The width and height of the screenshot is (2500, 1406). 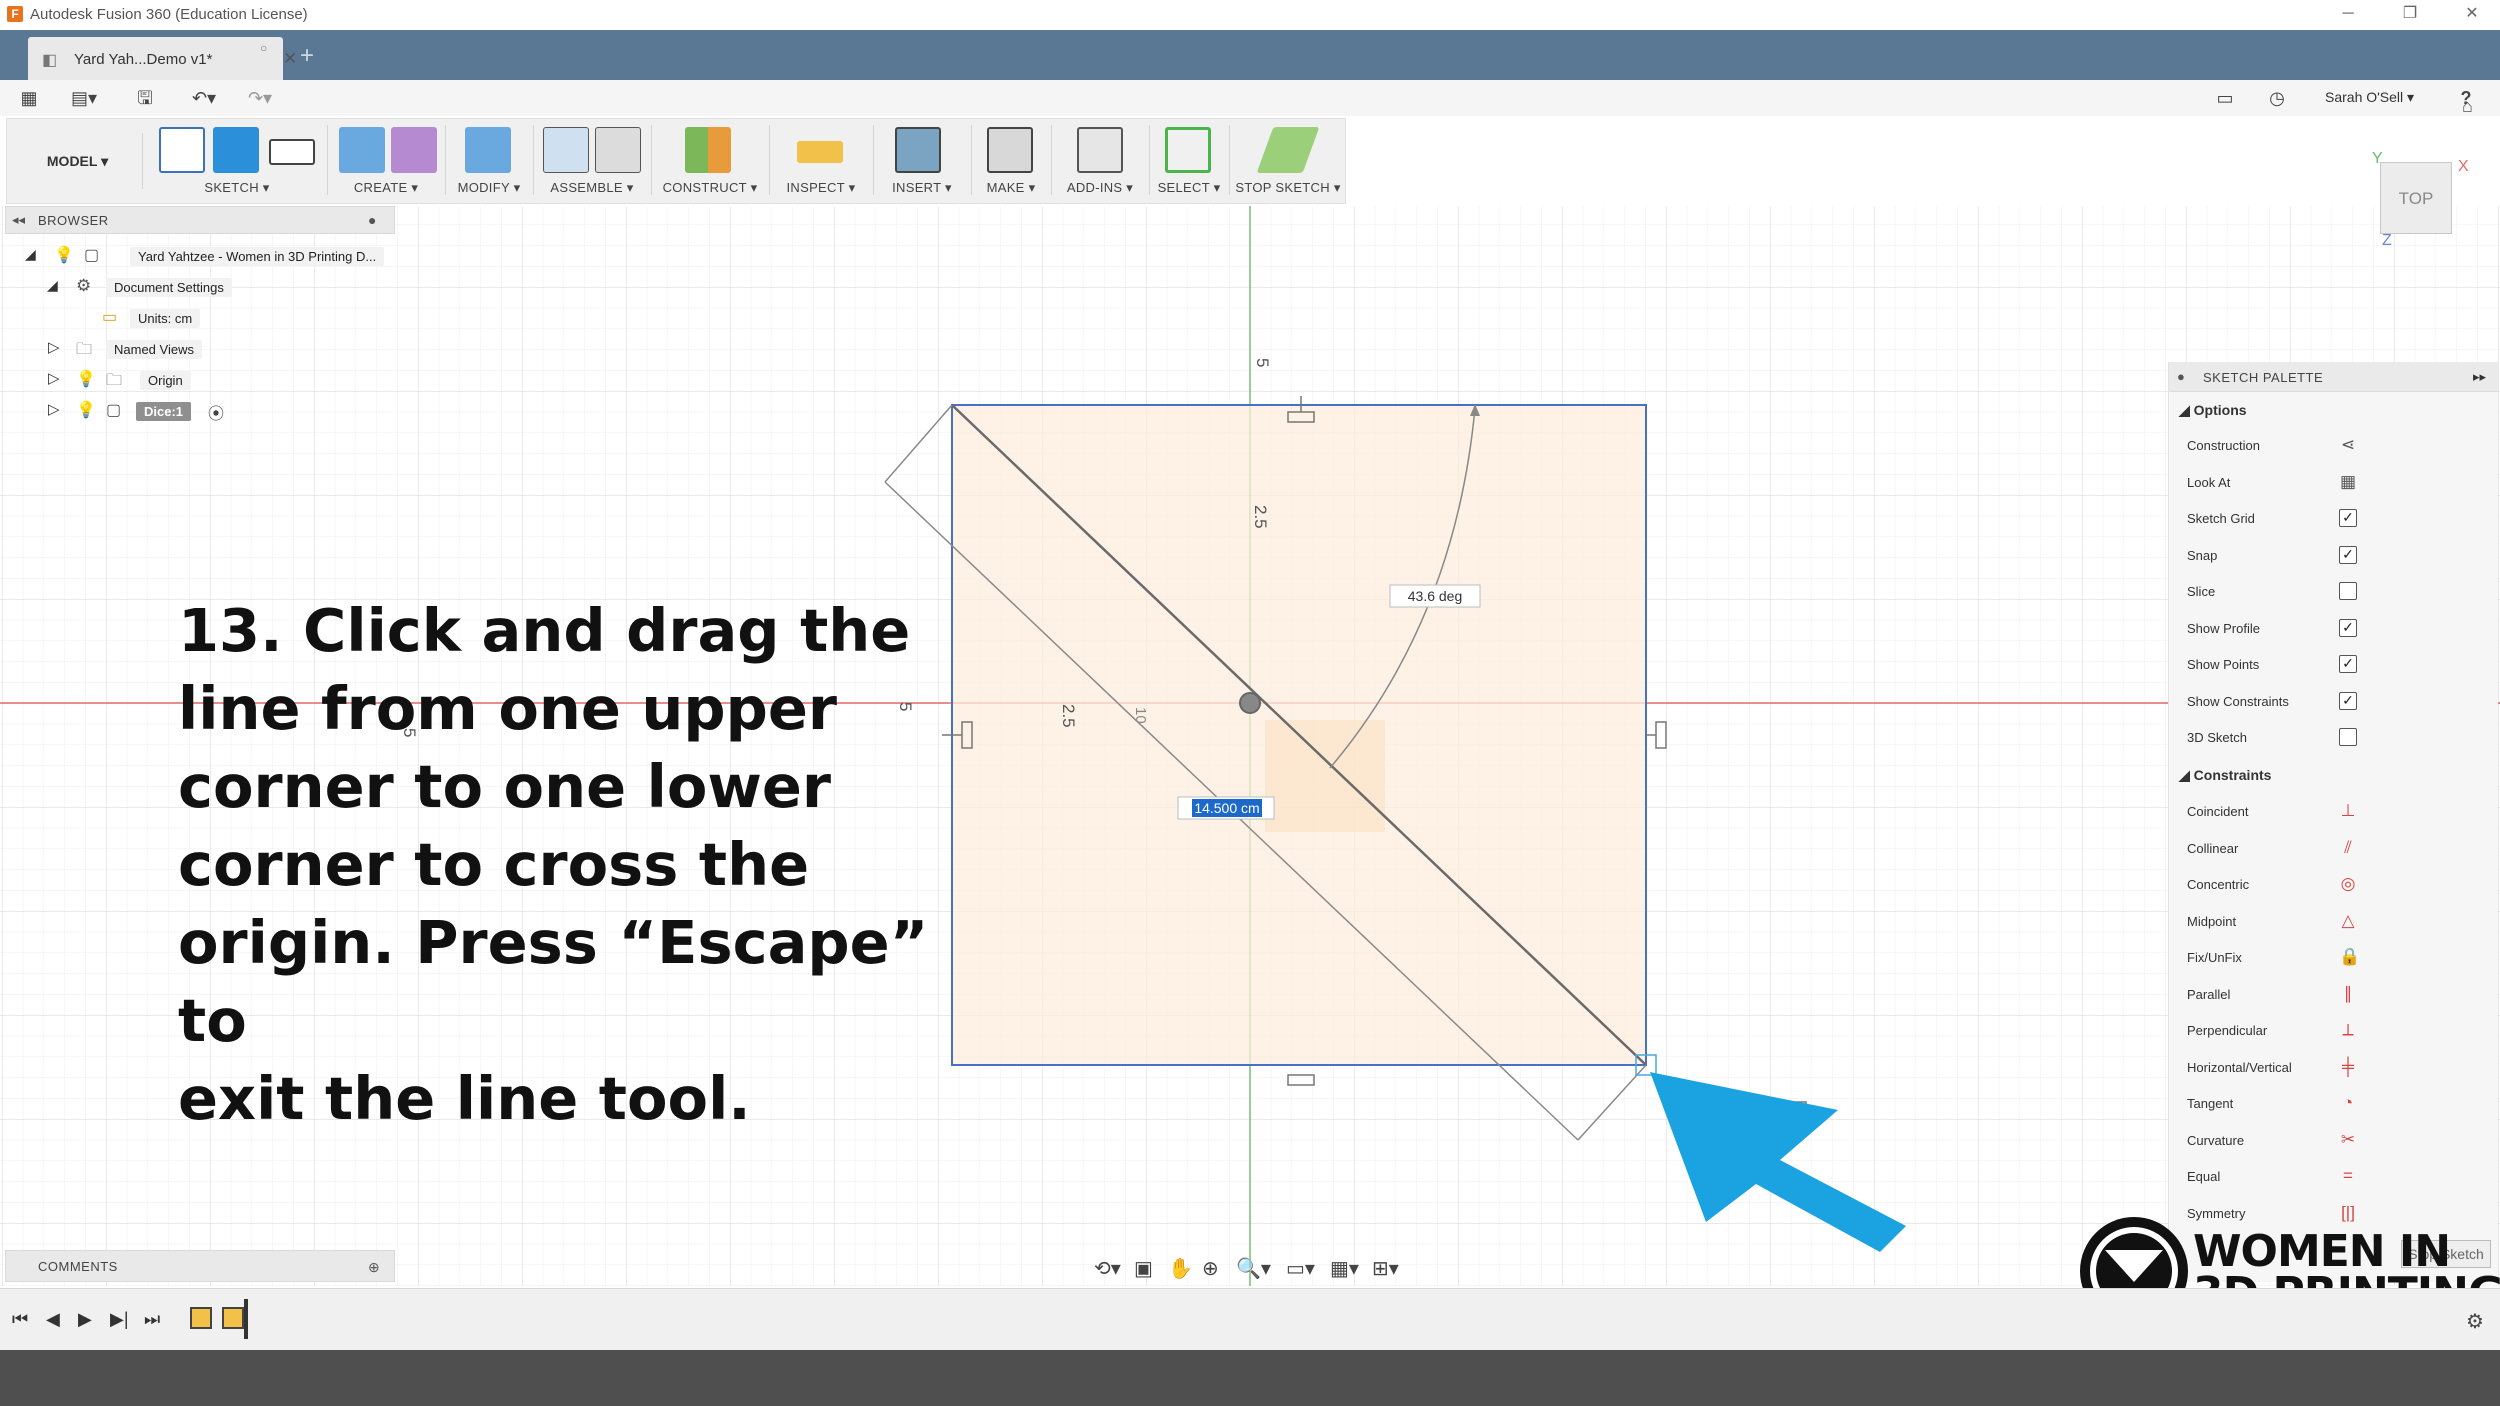 I want to click on select-menu: SELECT ▾, so click(x=1189, y=188).